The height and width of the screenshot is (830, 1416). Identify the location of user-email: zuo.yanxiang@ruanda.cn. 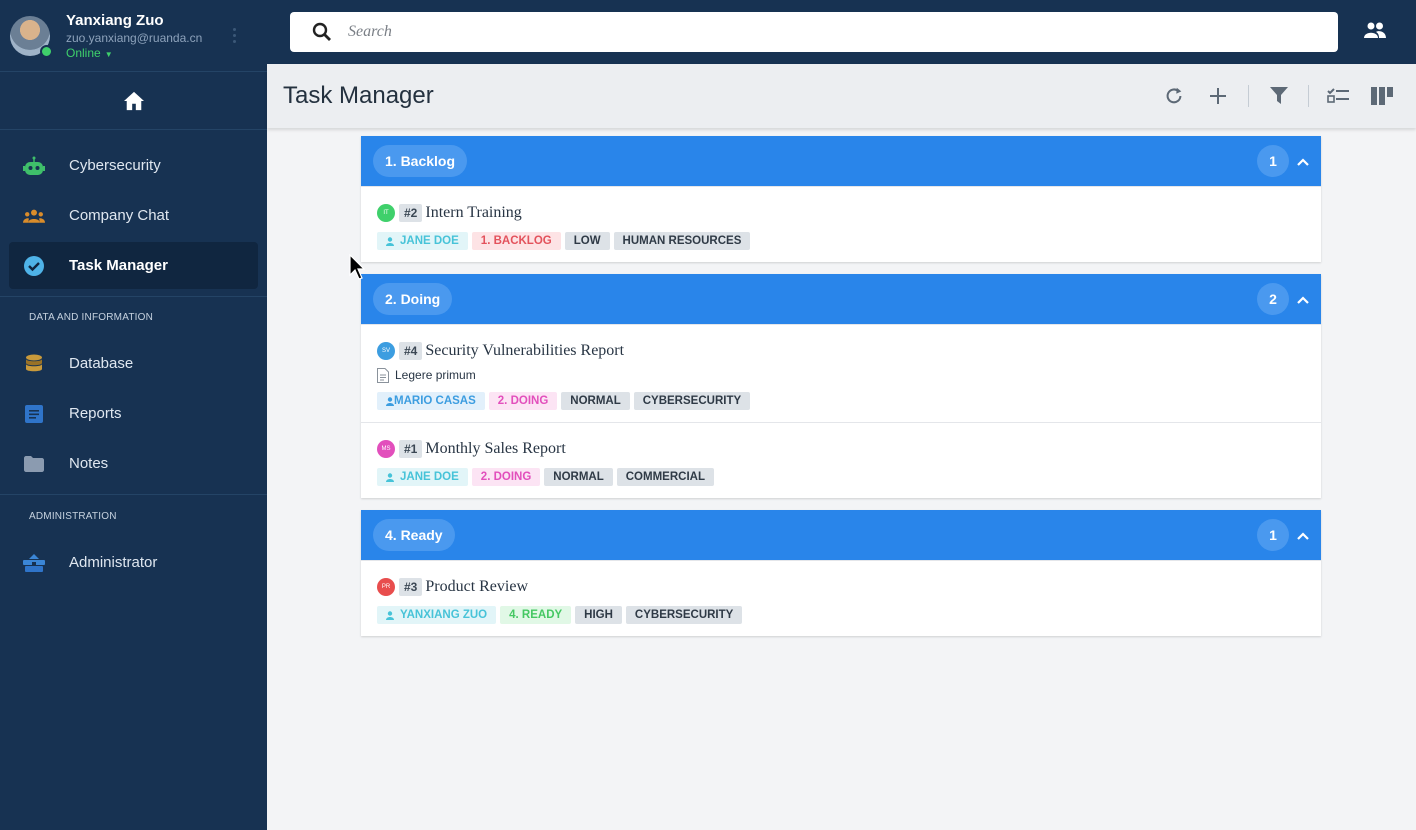
(134, 37).